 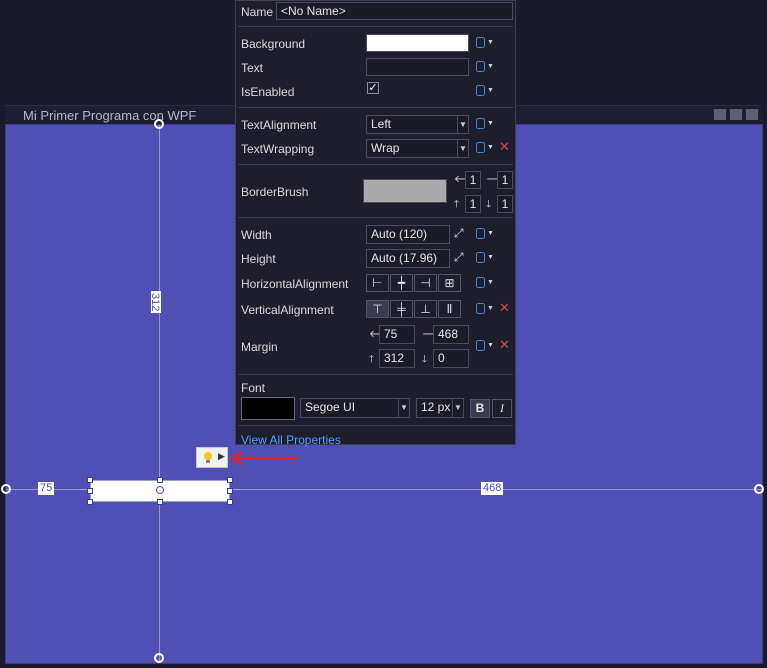 I want to click on width-label: Width, so click(x=256, y=235).